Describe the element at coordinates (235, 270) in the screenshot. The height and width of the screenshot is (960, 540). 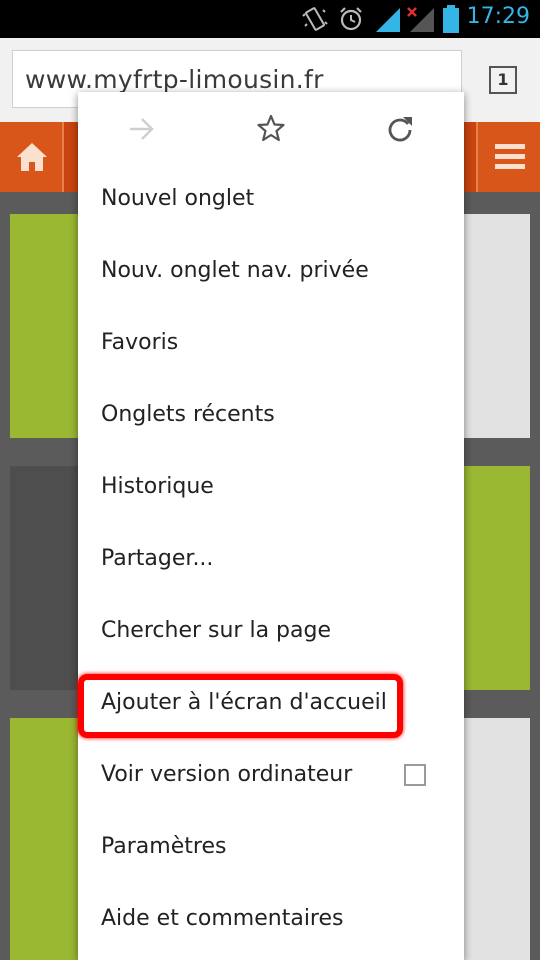
I see `menu-item-label: Nouv. onglet nav. privée` at that location.